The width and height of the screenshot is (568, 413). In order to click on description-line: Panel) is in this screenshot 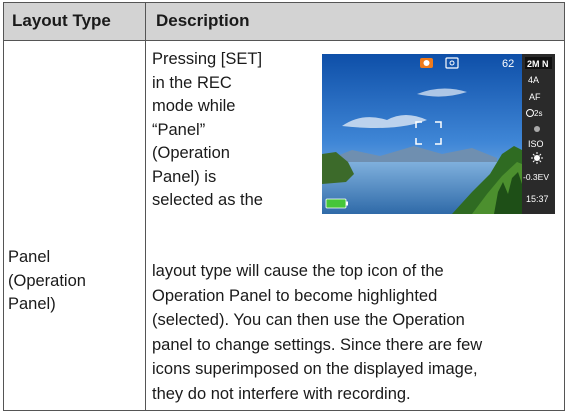, I will do `click(184, 176)`.